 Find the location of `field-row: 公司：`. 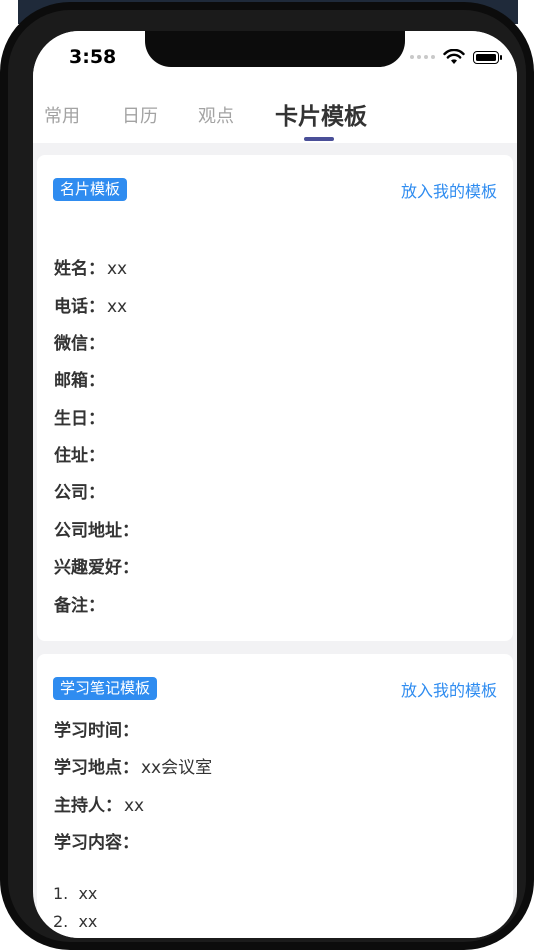

field-row: 公司： is located at coordinates (80, 490).